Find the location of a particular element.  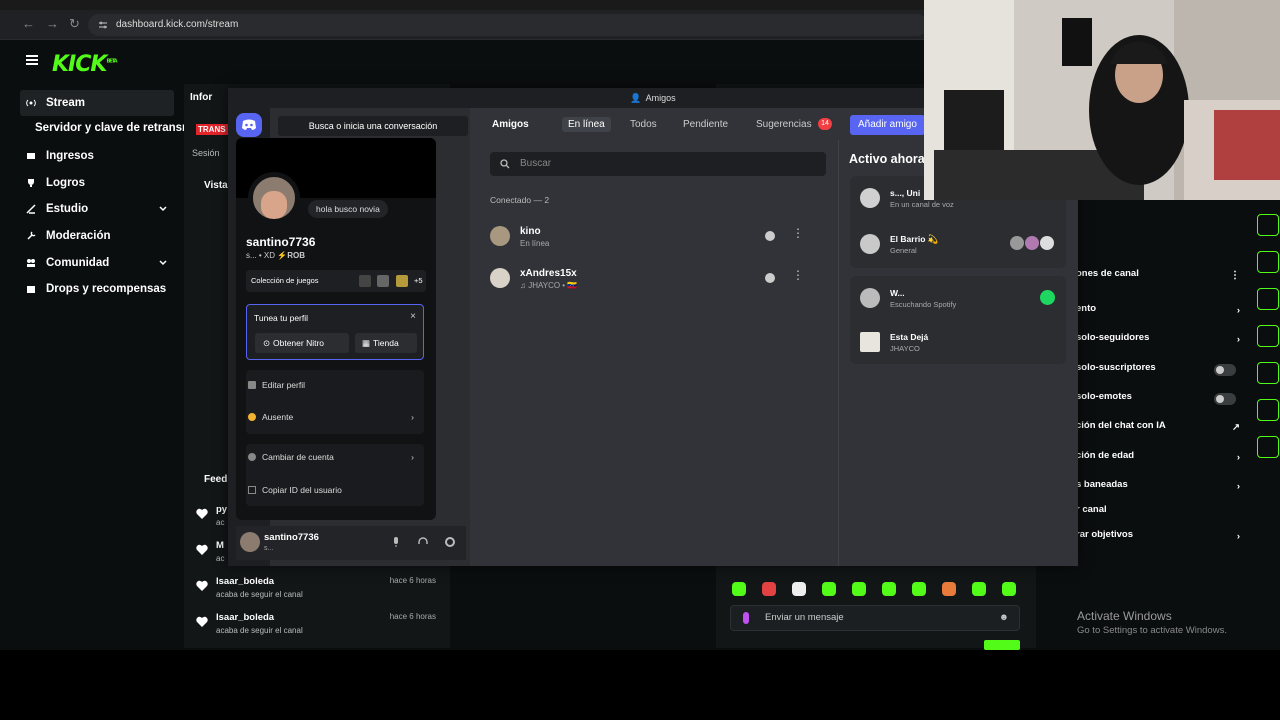

friend-row: xAndres15x ♫ JHAYCO • 🇻🇪 ⋮ is located at coordinates (655, 282).